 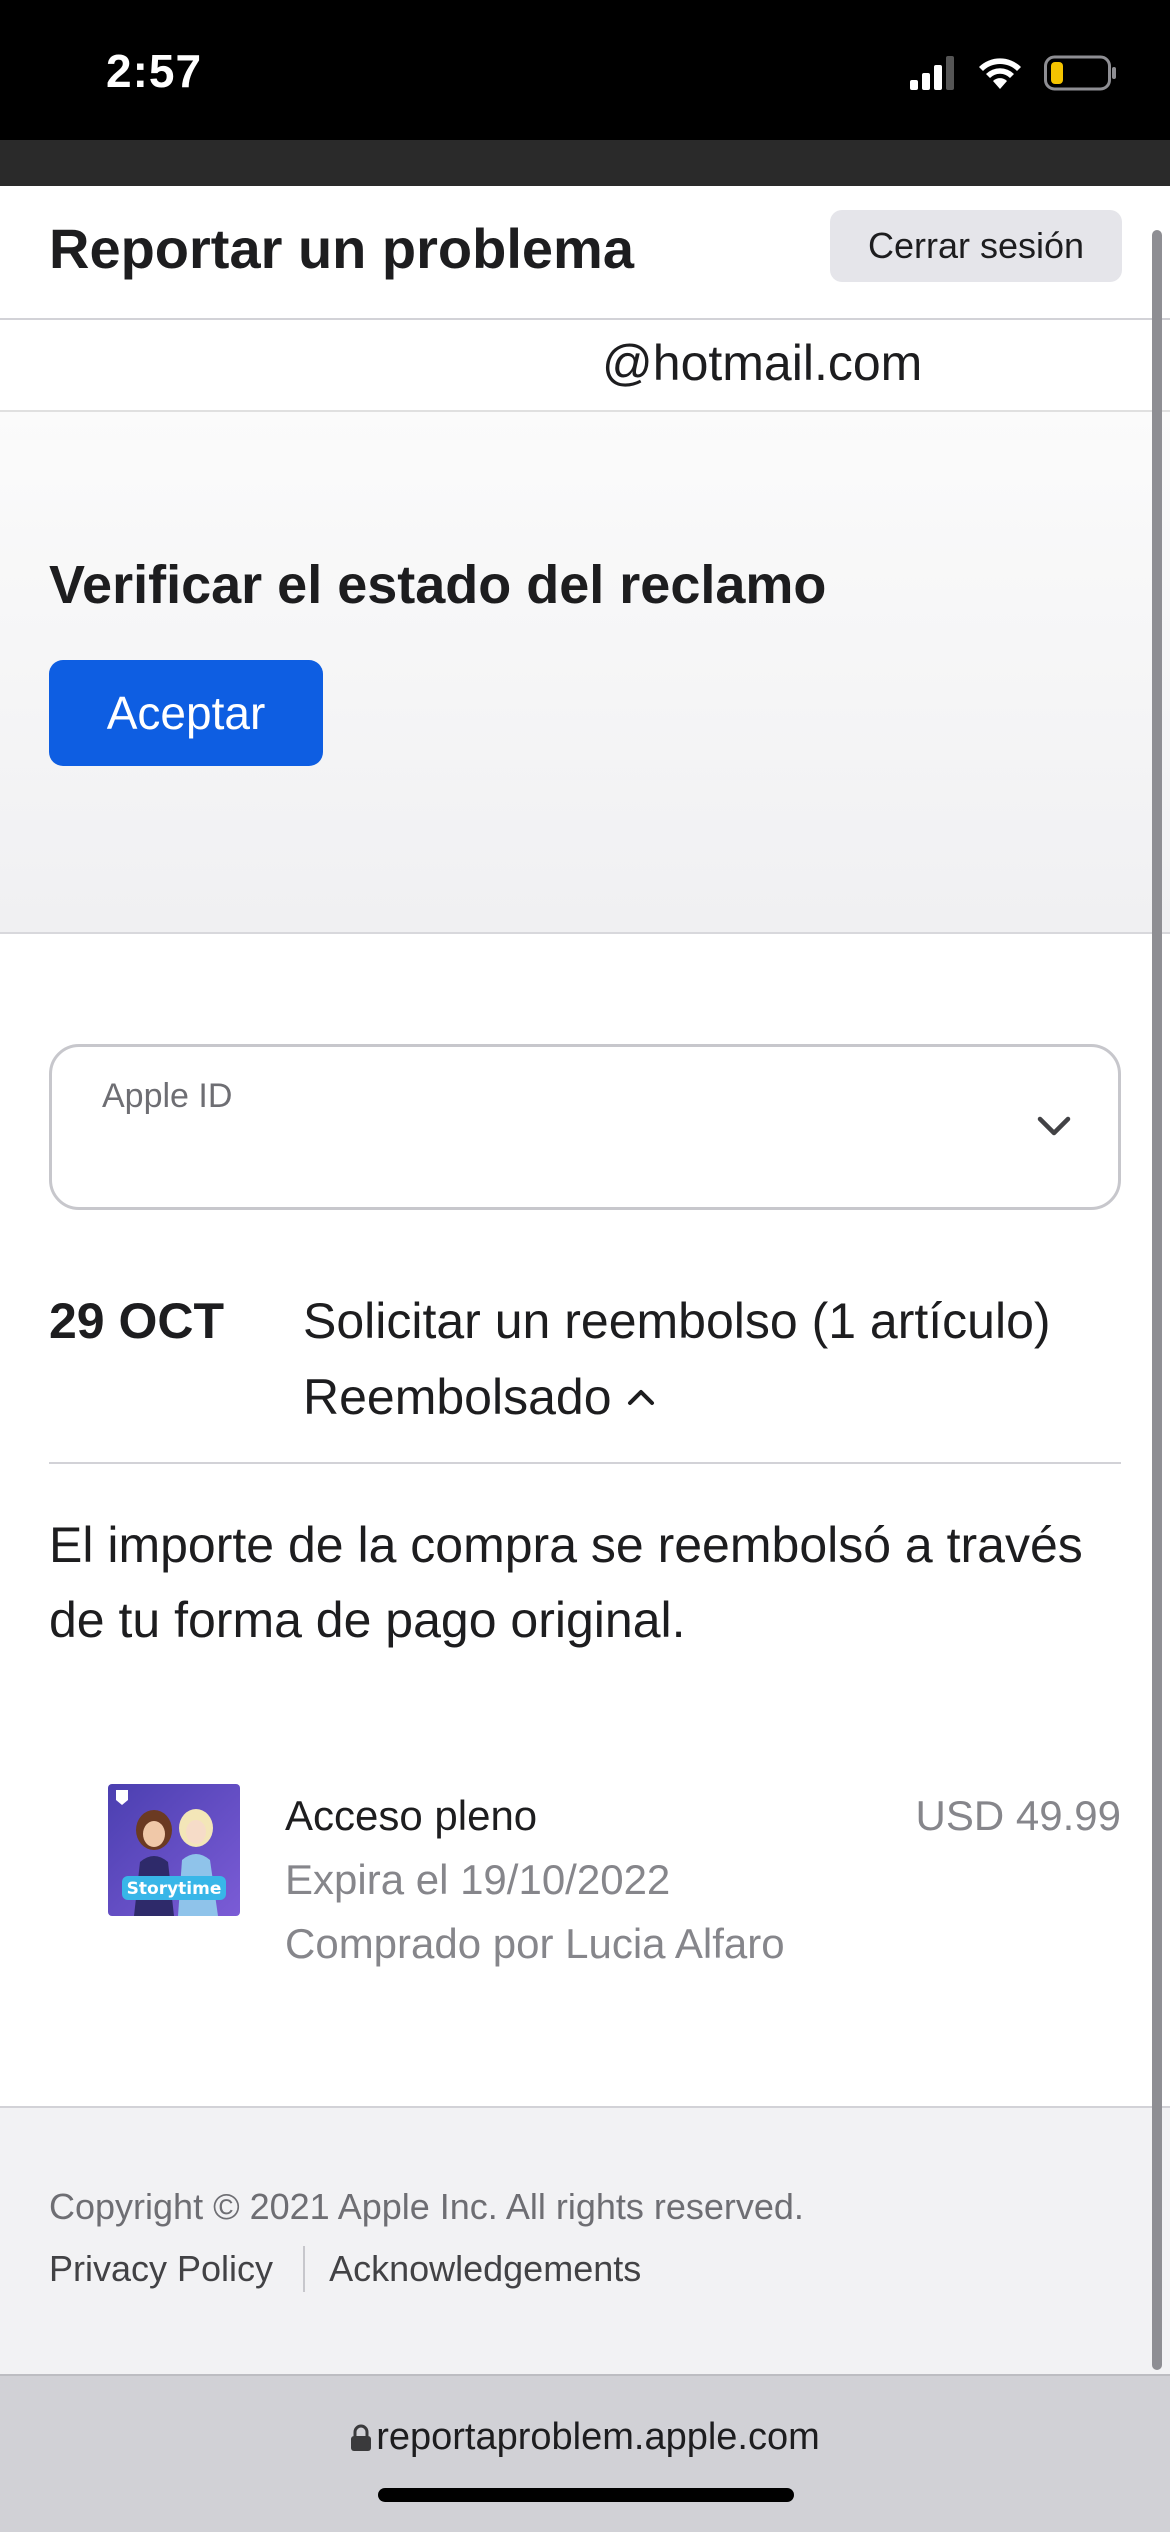 I want to click on footer-links: Privacy Policy Acknowledgements, so click(x=345, y=2269).